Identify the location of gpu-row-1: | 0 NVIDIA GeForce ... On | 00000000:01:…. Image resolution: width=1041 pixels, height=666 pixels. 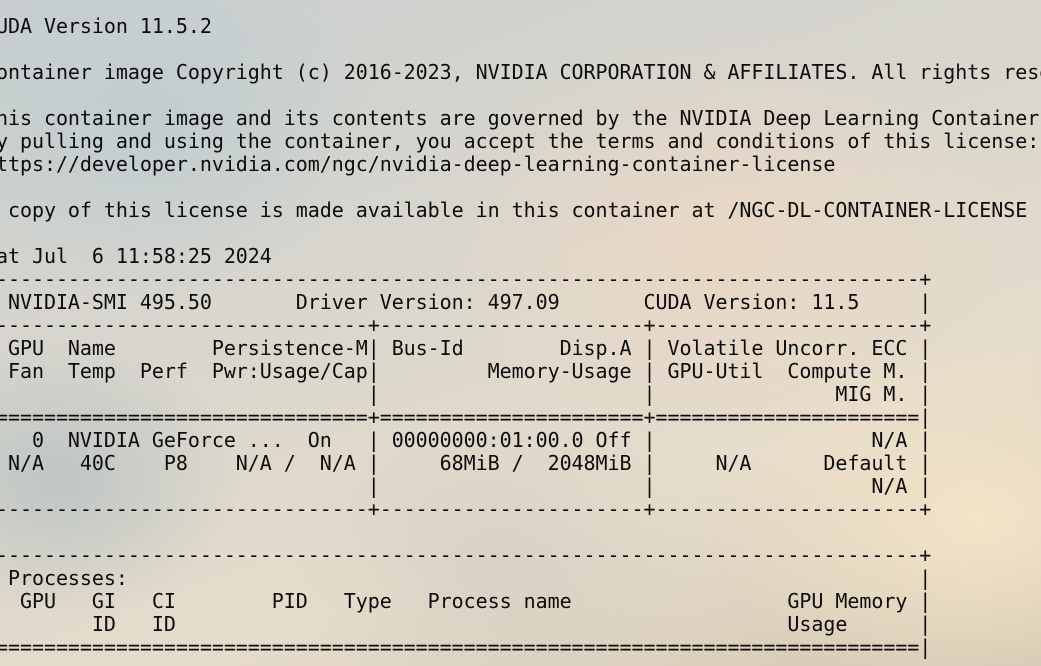
(466, 440).